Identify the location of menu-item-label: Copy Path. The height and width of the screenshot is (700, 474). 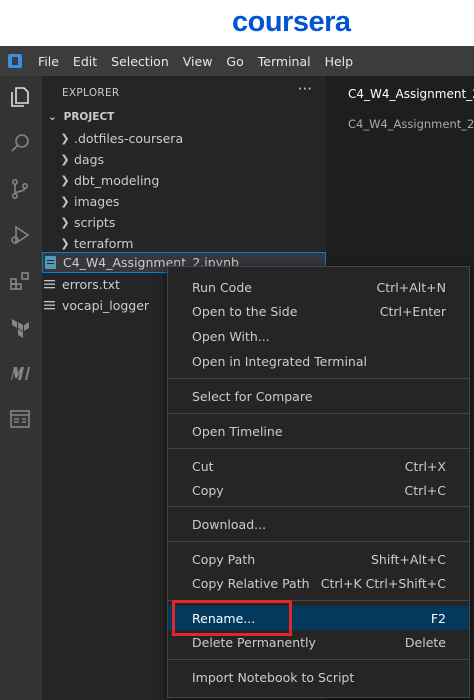
(224, 559).